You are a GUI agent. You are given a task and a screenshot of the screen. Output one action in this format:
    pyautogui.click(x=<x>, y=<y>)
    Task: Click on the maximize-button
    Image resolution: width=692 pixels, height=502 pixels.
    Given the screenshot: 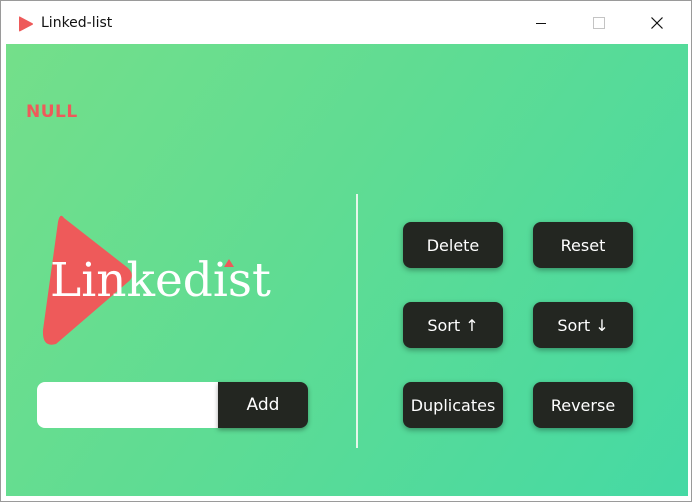 What is the action you would take?
    pyautogui.click(x=599, y=22)
    